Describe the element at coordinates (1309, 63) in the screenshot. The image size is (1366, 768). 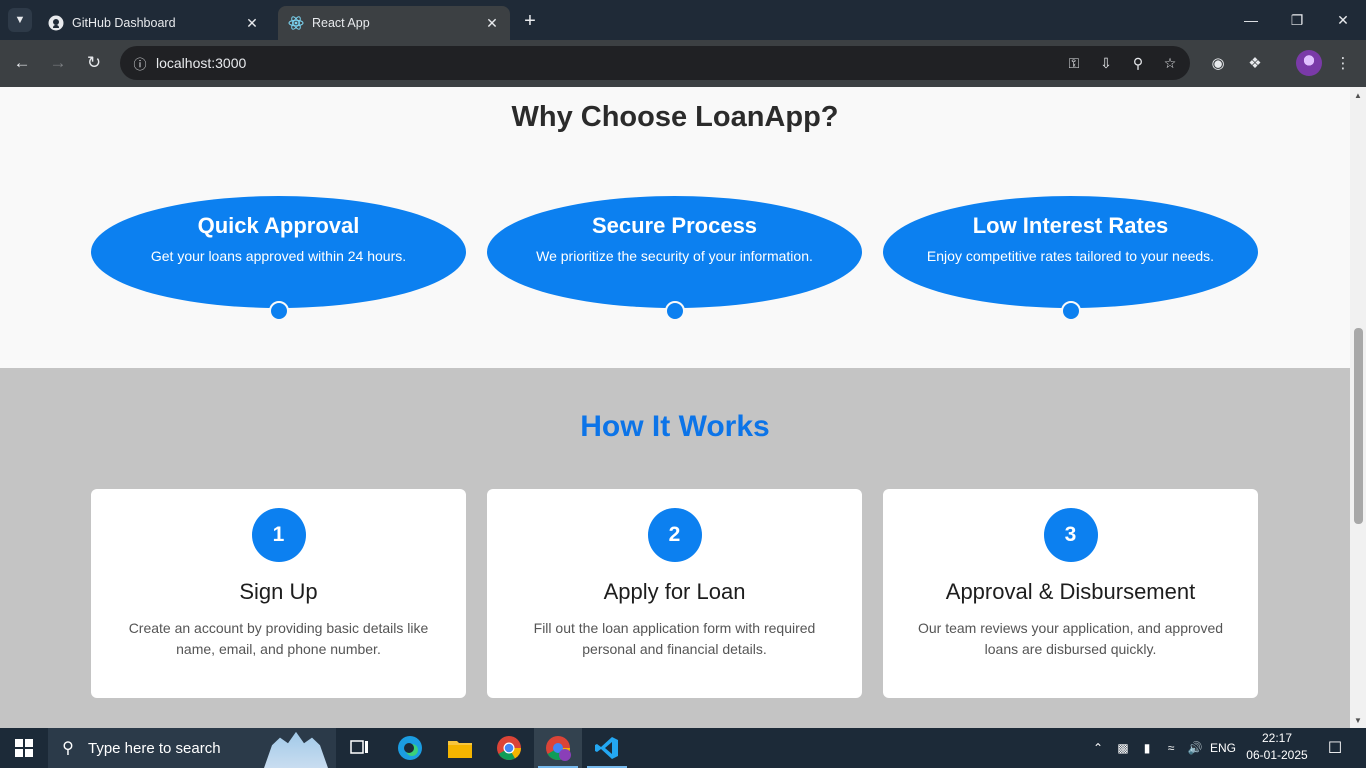
I see `profile-avatar` at that location.